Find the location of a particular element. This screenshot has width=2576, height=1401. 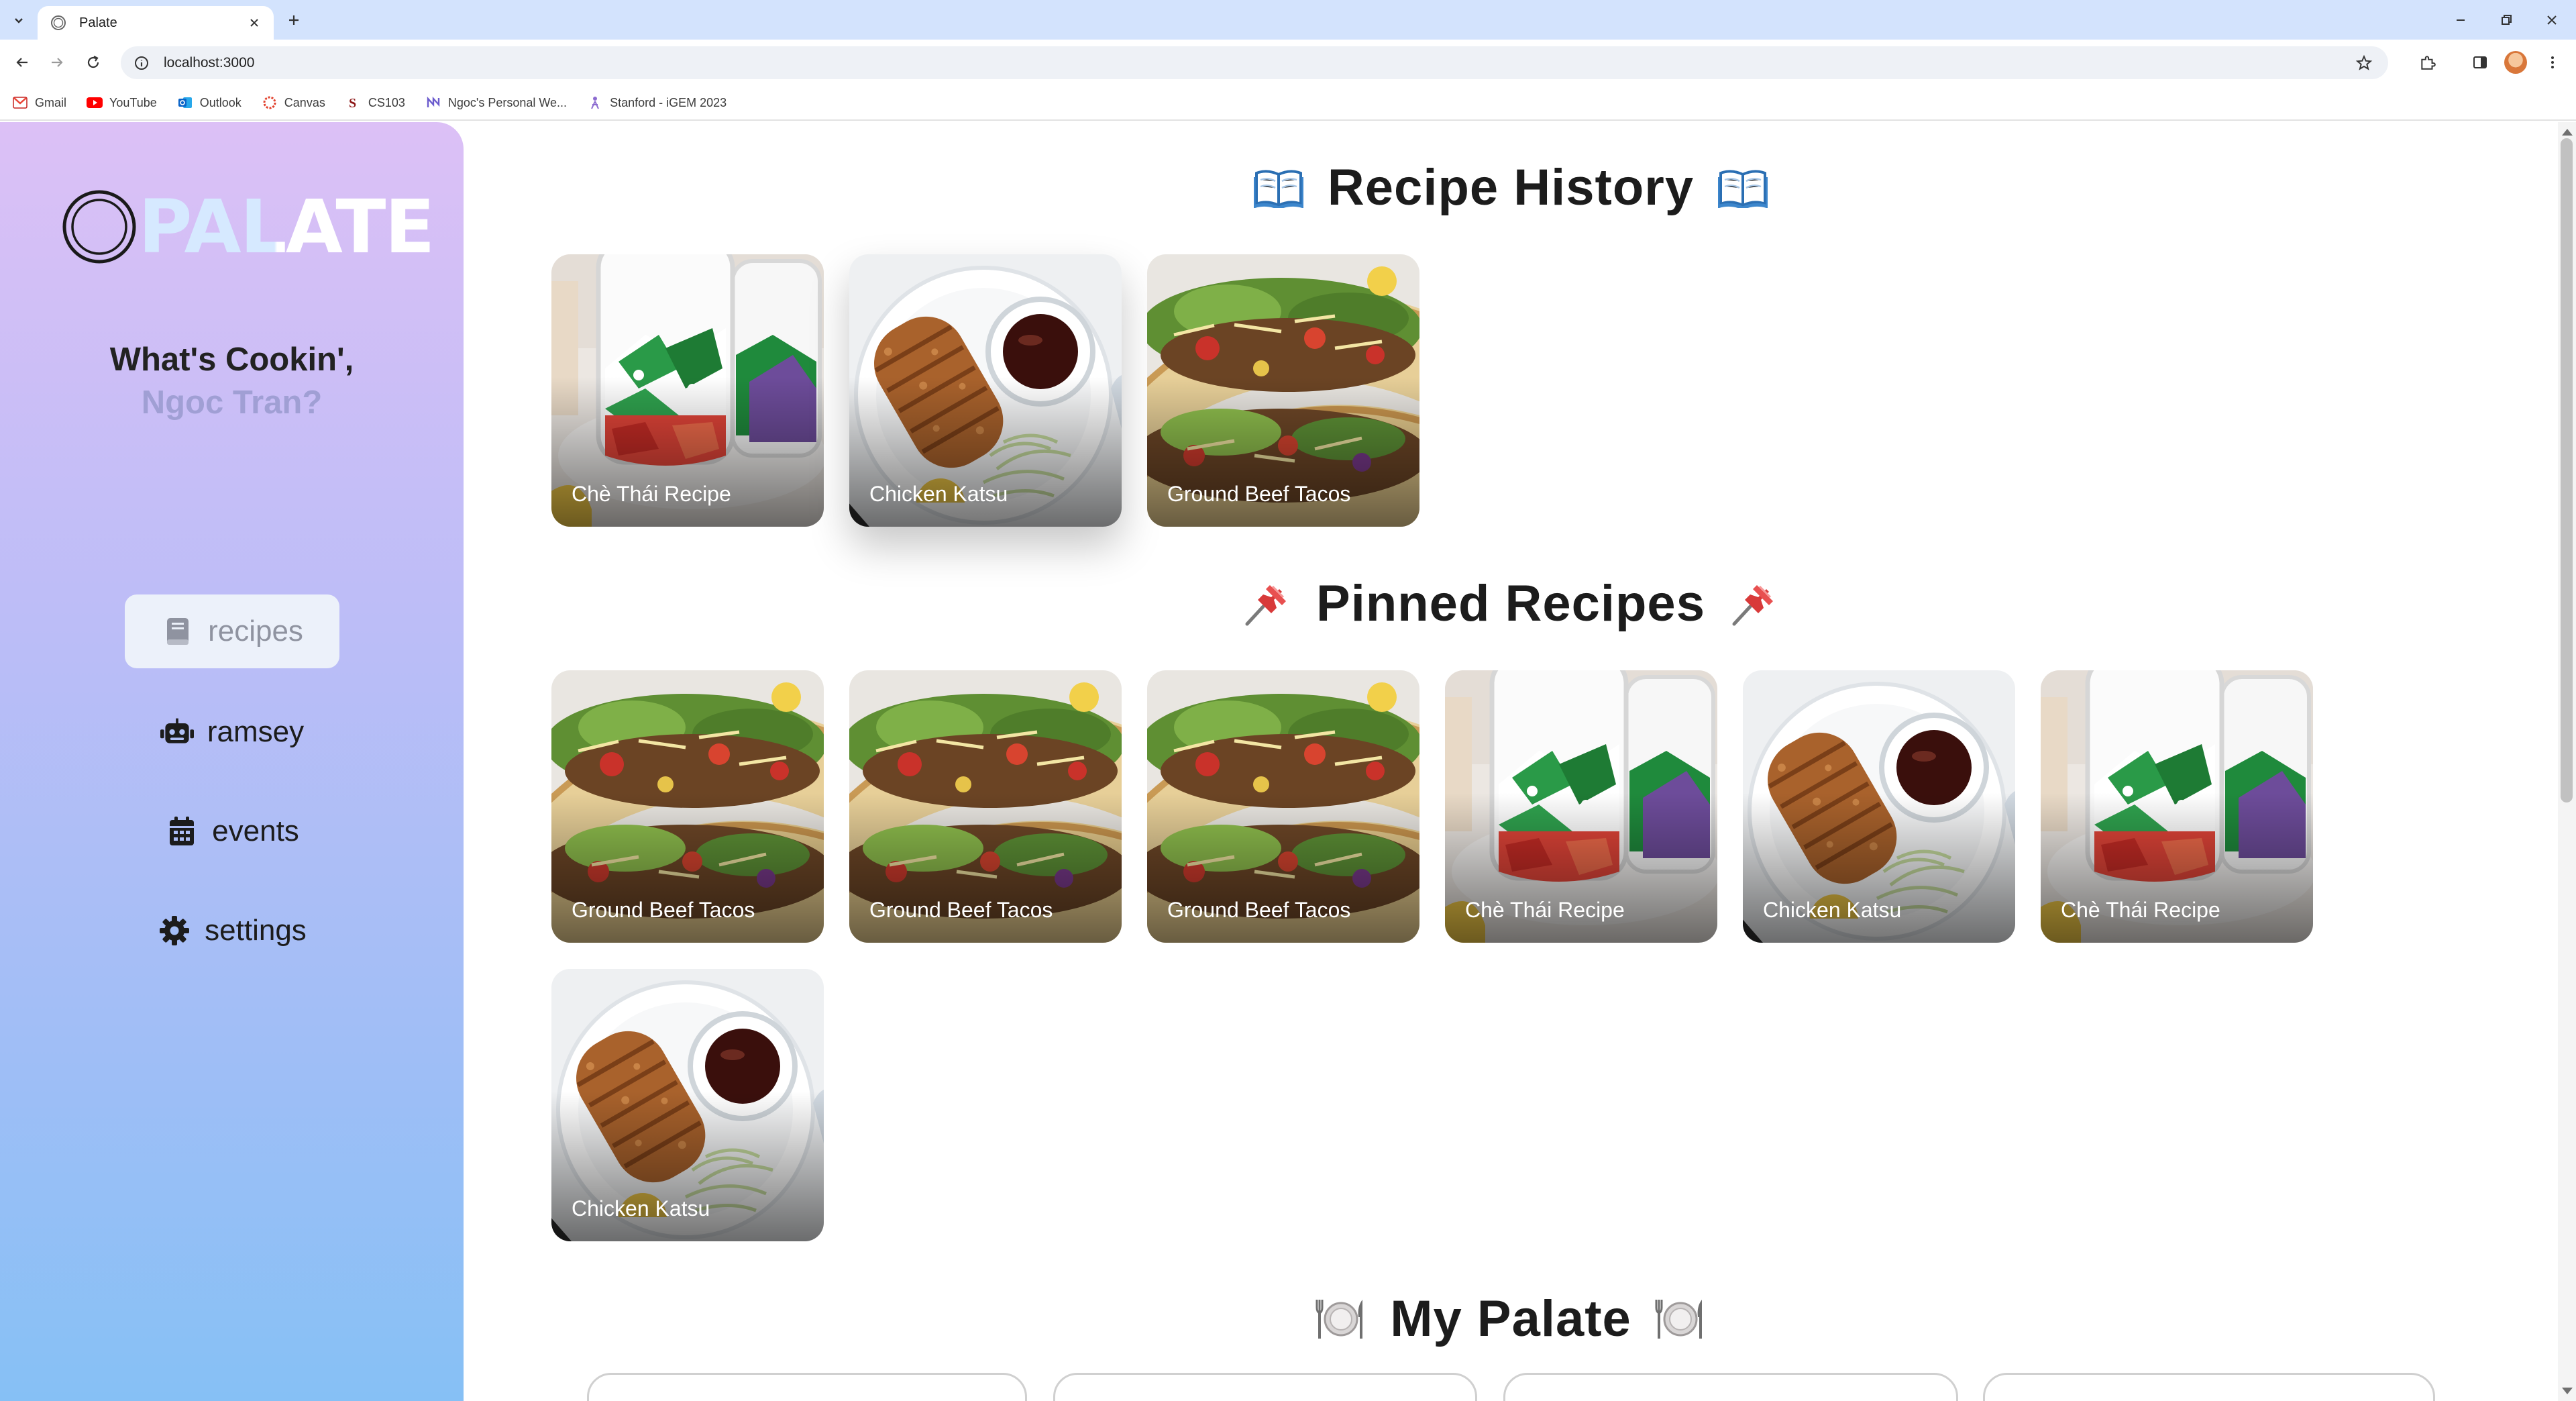

recipe-card-pinned-2: Ground Beef Tacos is located at coordinates (985, 807).